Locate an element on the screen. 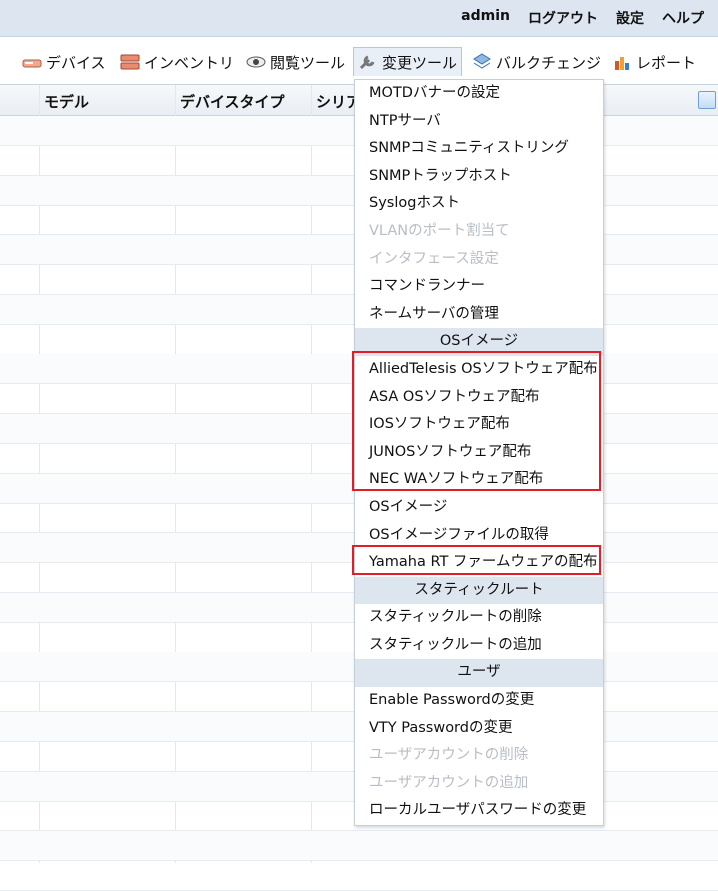  view-tools-button: 閲覧ツール is located at coordinates (295, 62).